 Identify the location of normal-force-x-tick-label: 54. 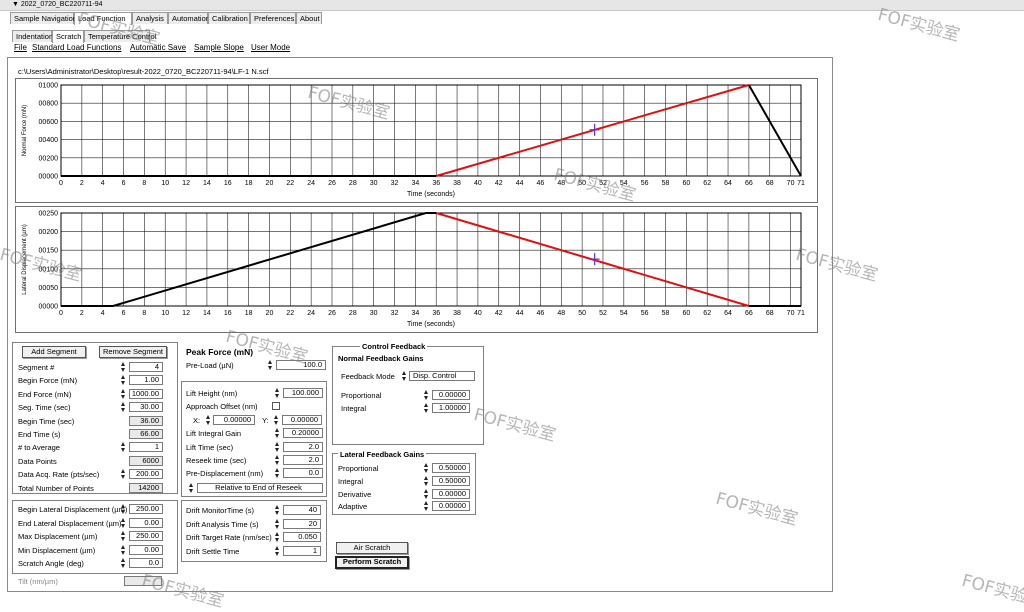
(624, 183).